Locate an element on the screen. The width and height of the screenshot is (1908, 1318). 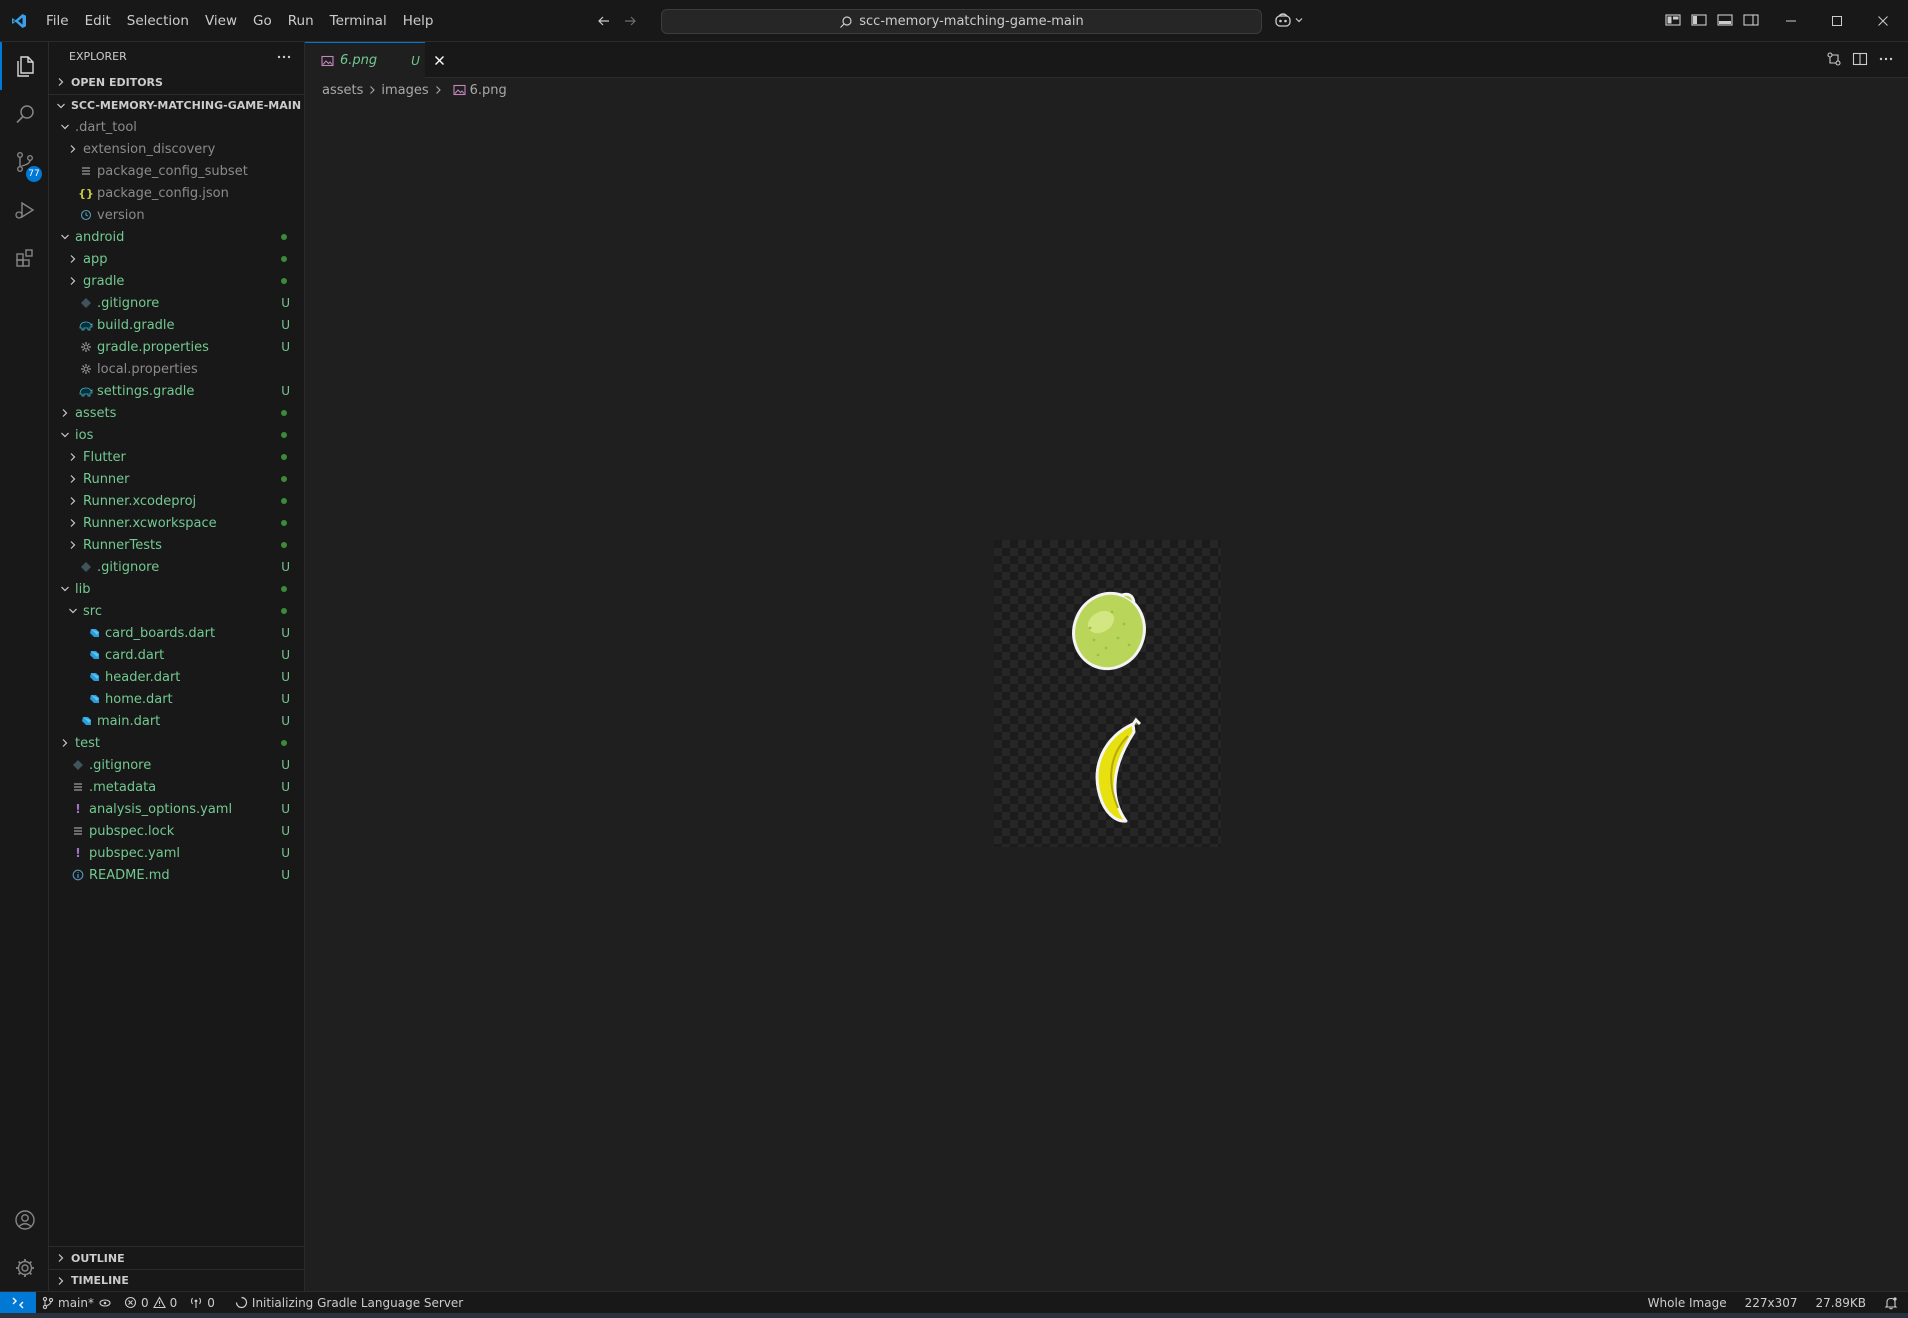
tab-6-png: 6.png U is located at coordinates (374, 60).